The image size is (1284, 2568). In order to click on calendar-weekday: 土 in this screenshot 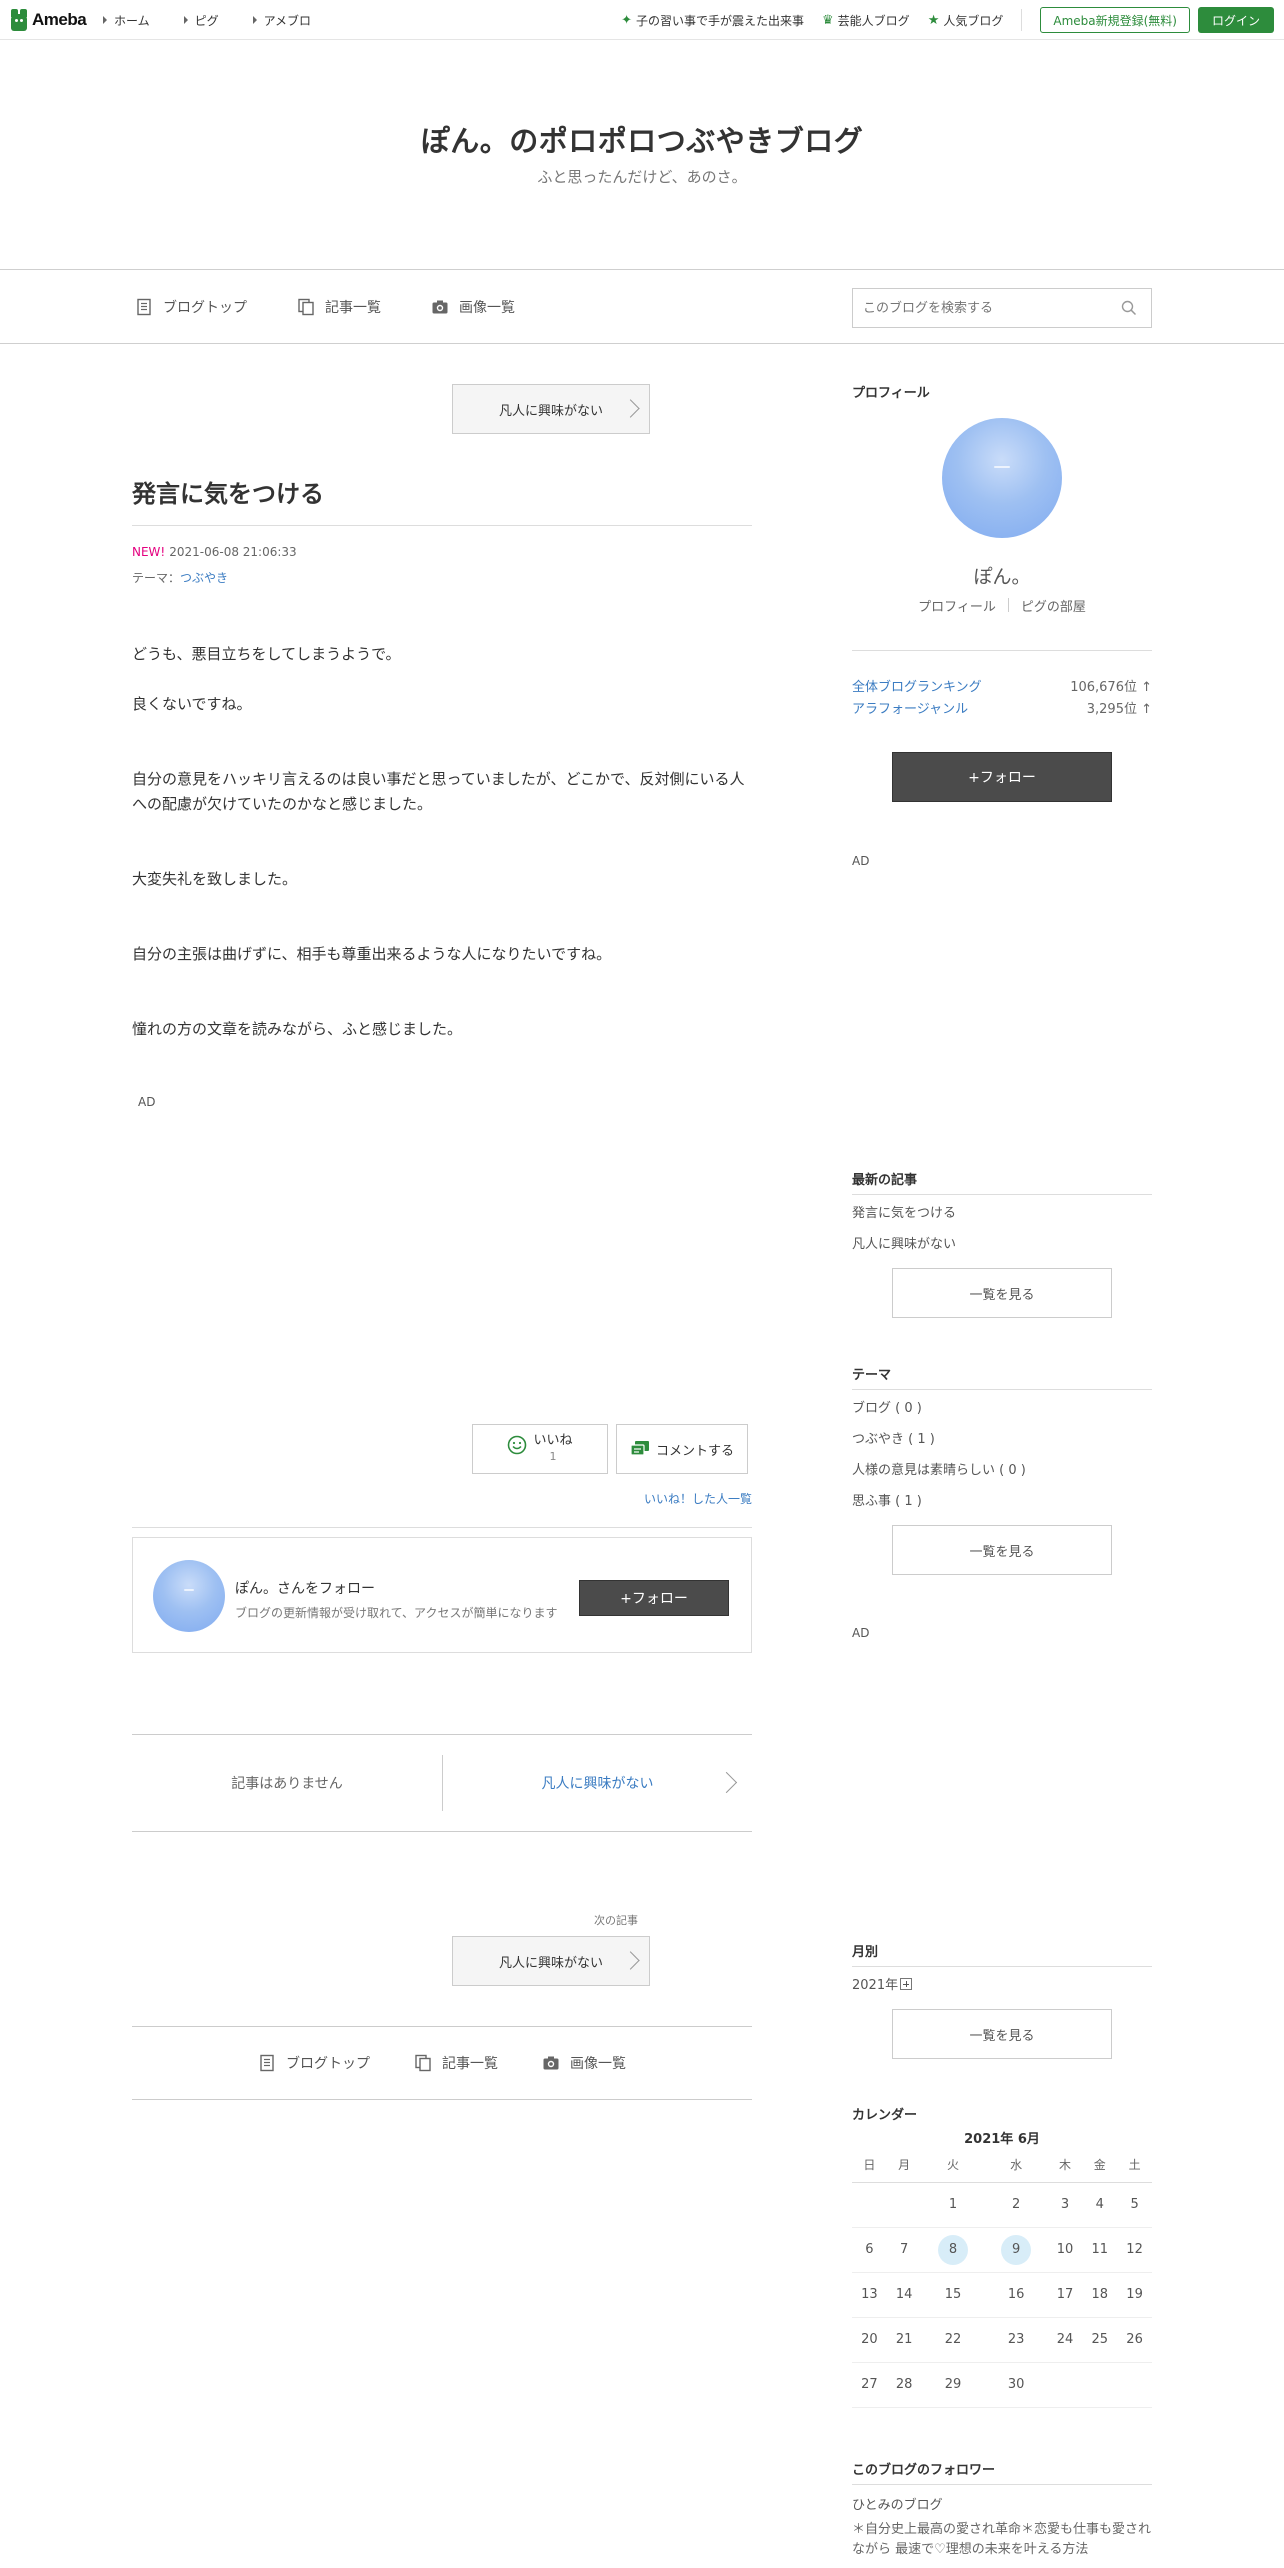, I will do `click(1134, 2165)`.